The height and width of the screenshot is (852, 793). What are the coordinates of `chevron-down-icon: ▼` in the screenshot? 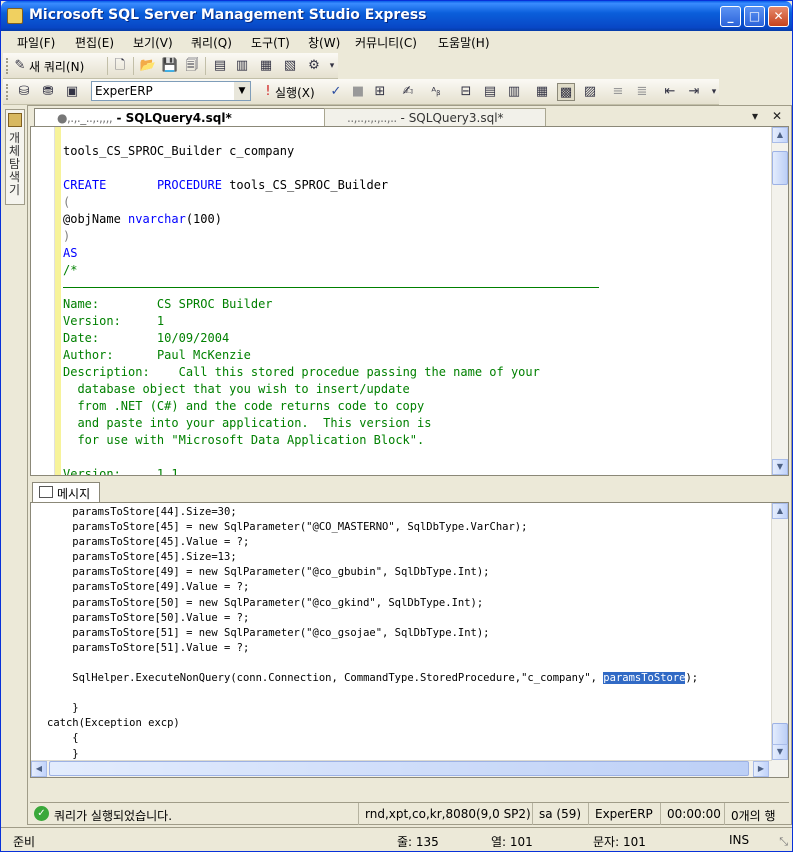 It's located at (242, 91).